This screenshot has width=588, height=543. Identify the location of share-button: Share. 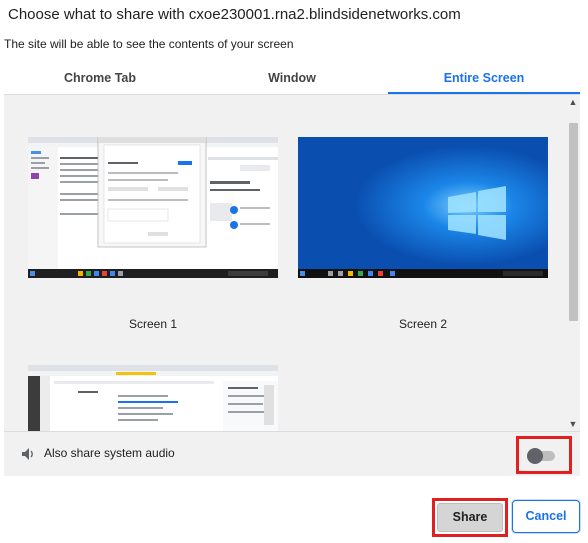
(470, 517).